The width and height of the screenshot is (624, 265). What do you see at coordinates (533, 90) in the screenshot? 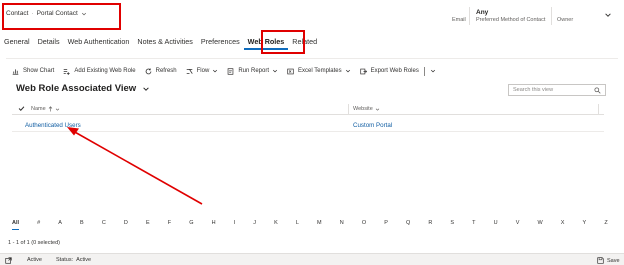
I see `search-placeholder: Search this view` at bounding box center [533, 90].